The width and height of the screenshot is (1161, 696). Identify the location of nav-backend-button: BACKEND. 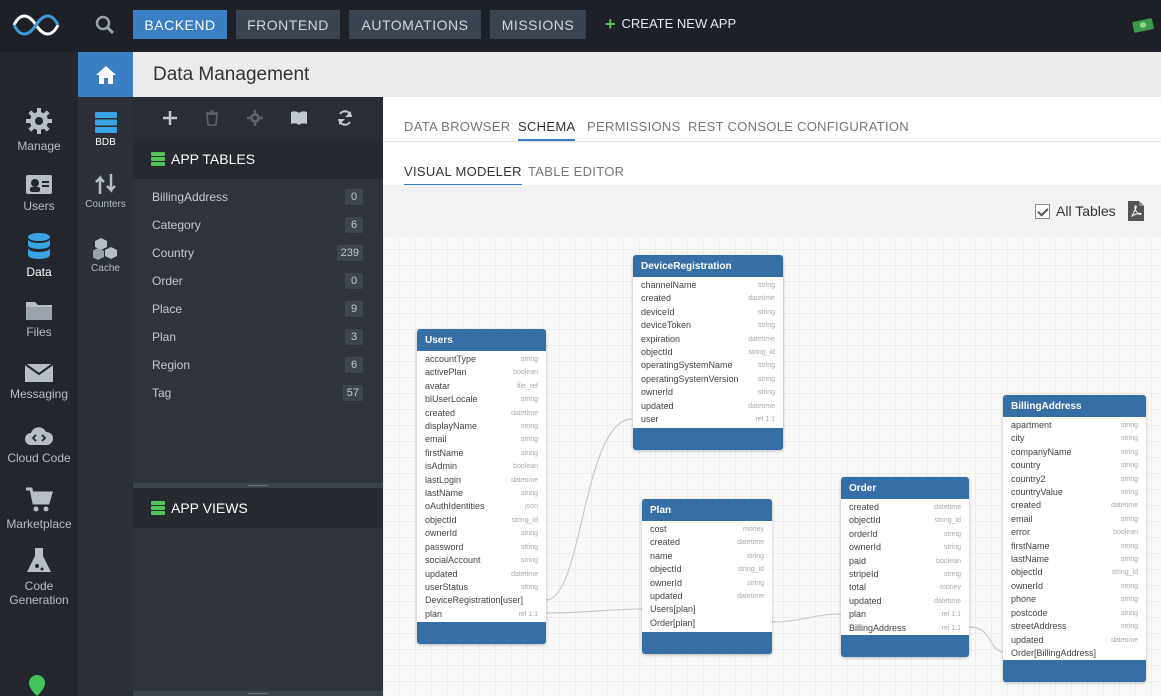
(180, 24).